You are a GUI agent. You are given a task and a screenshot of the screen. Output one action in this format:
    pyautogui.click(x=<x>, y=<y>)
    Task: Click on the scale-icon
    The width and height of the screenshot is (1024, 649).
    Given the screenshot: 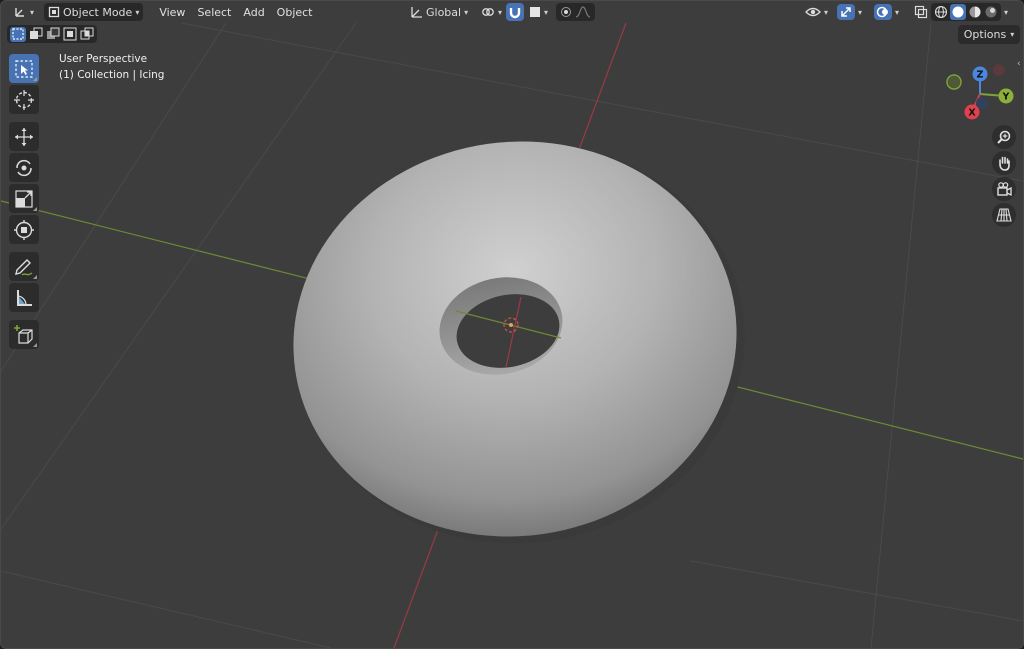 What is the action you would take?
    pyautogui.click(x=24, y=198)
    